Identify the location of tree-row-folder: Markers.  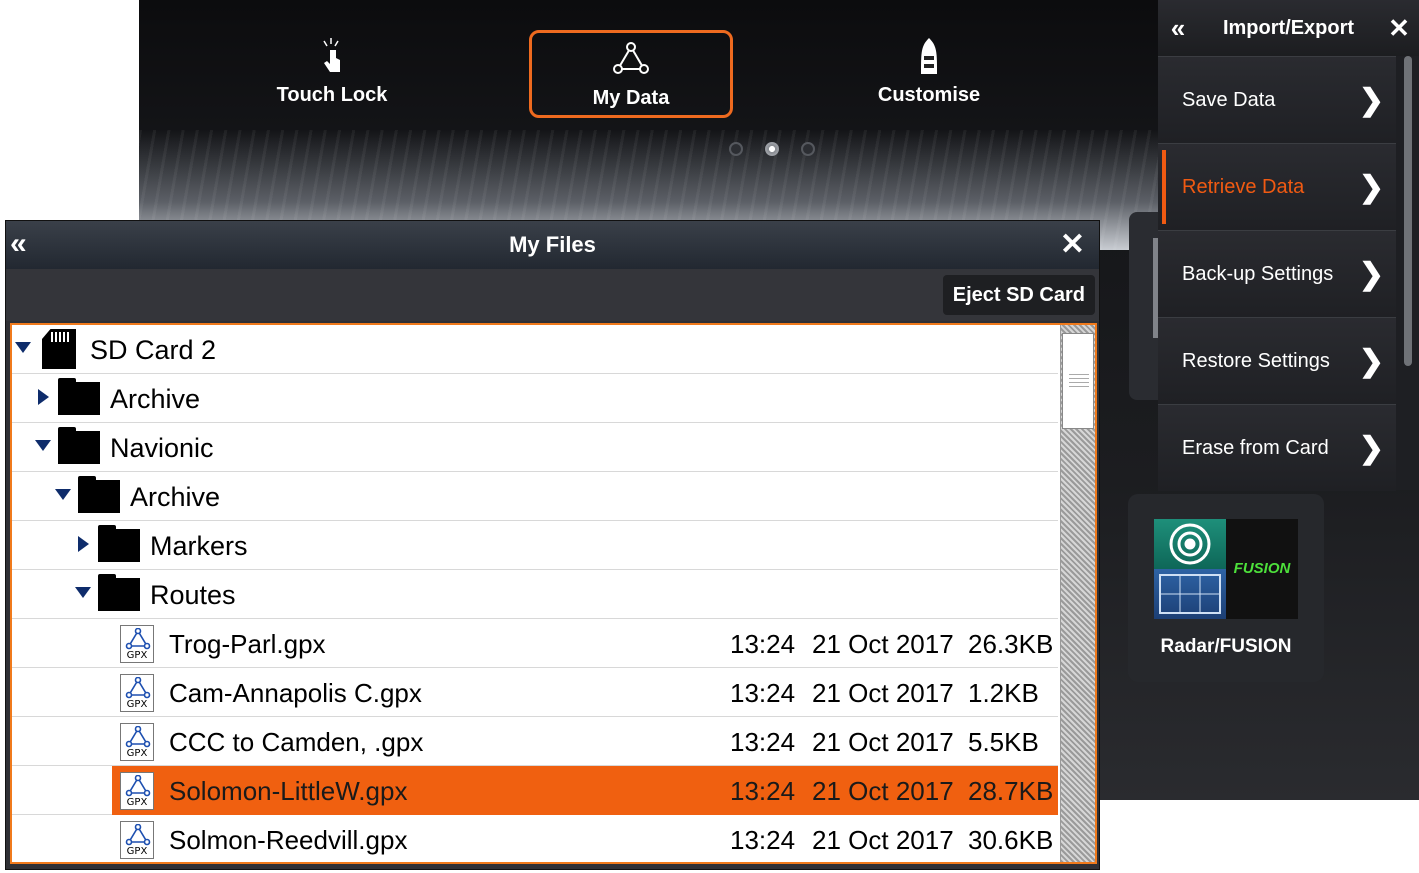
(535, 545).